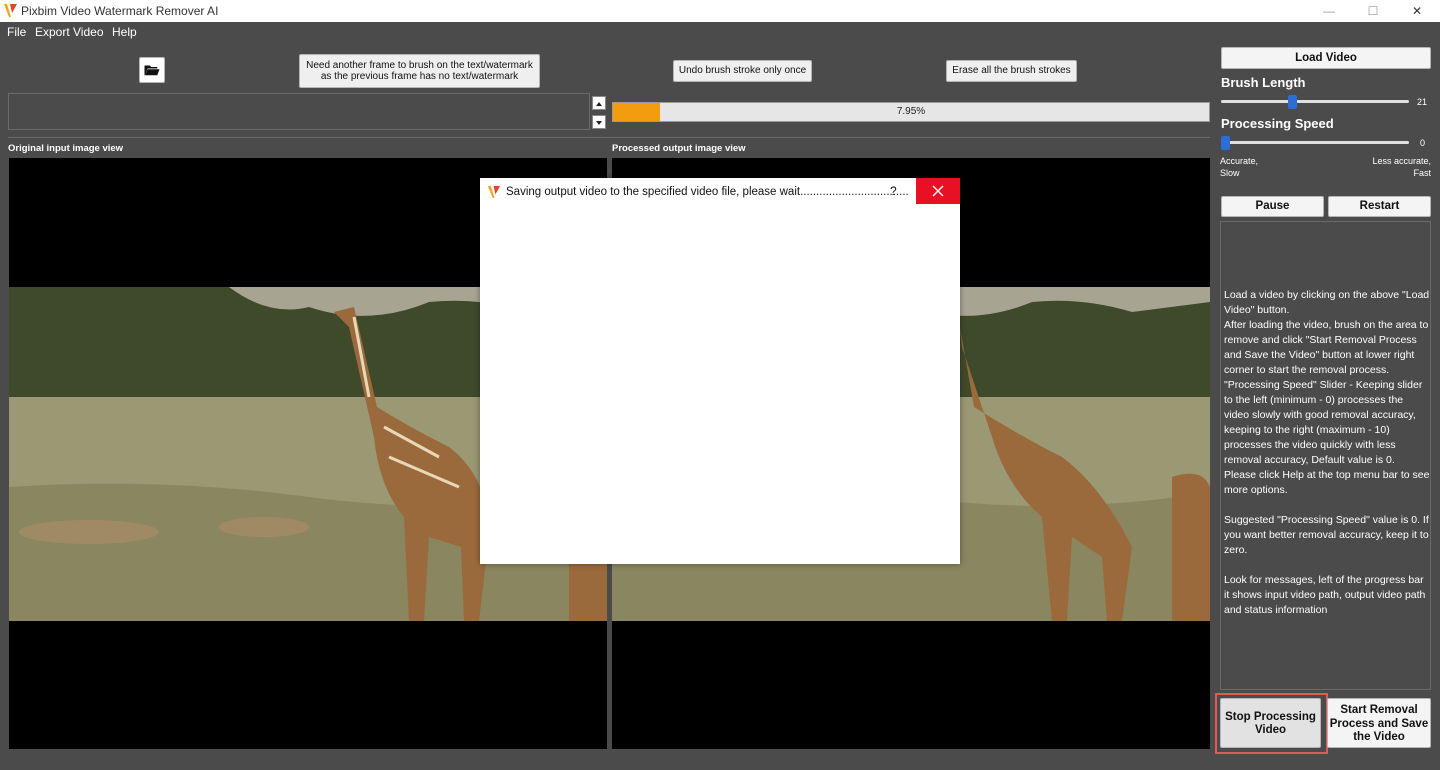 Image resolution: width=1440 pixels, height=770 pixels. I want to click on pause-button: Pause, so click(1272, 206).